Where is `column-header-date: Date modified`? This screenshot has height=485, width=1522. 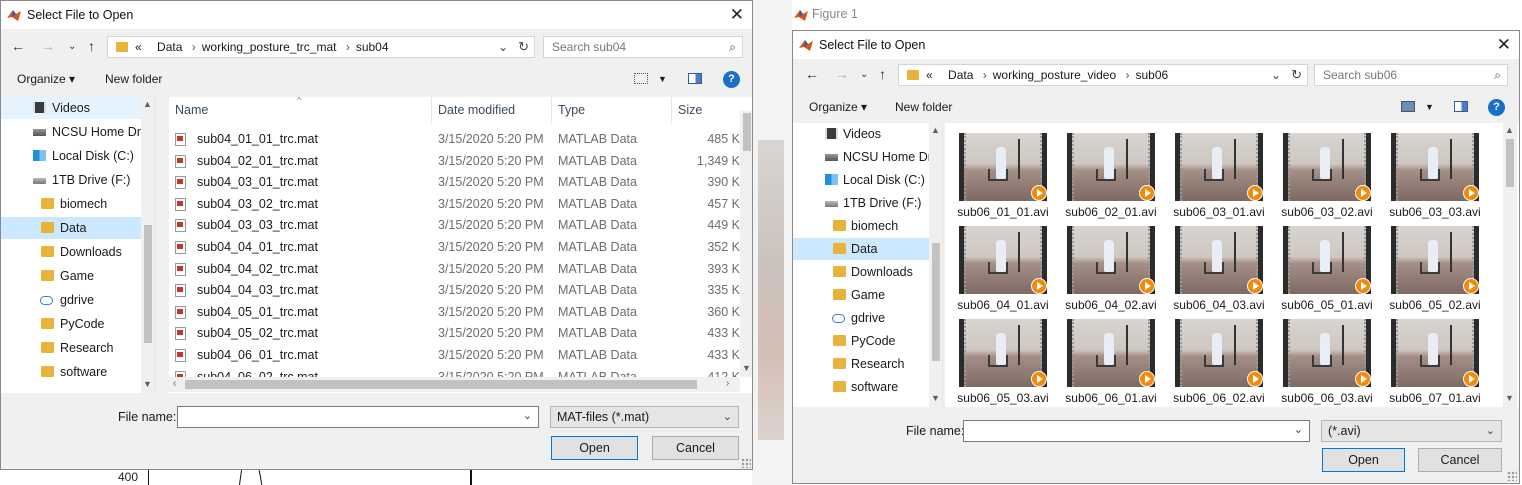 column-header-date: Date modified is located at coordinates (492, 110).